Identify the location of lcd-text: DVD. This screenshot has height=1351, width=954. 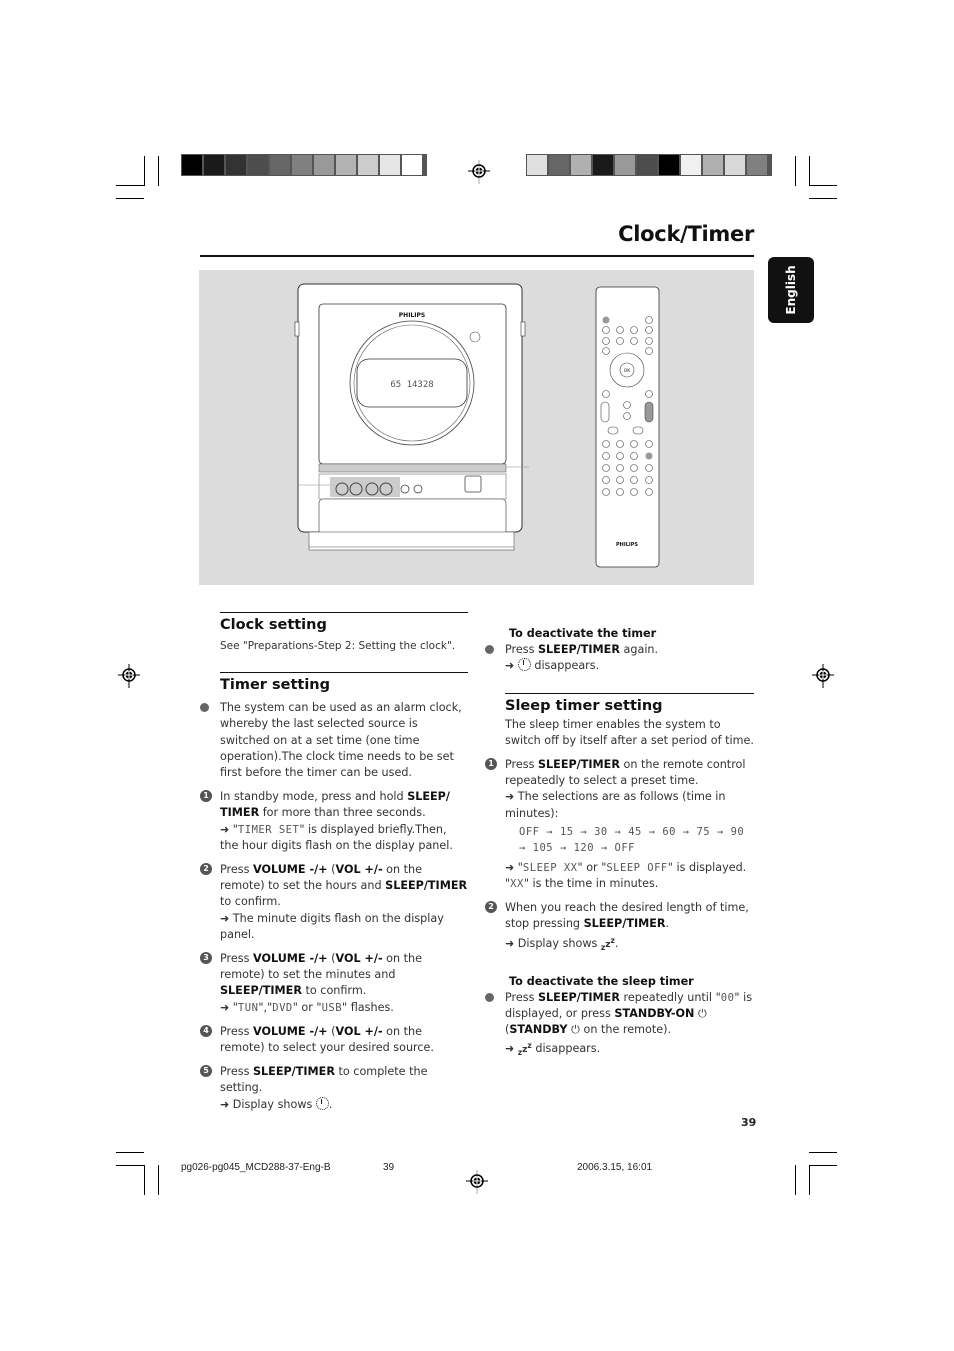
(282, 1007).